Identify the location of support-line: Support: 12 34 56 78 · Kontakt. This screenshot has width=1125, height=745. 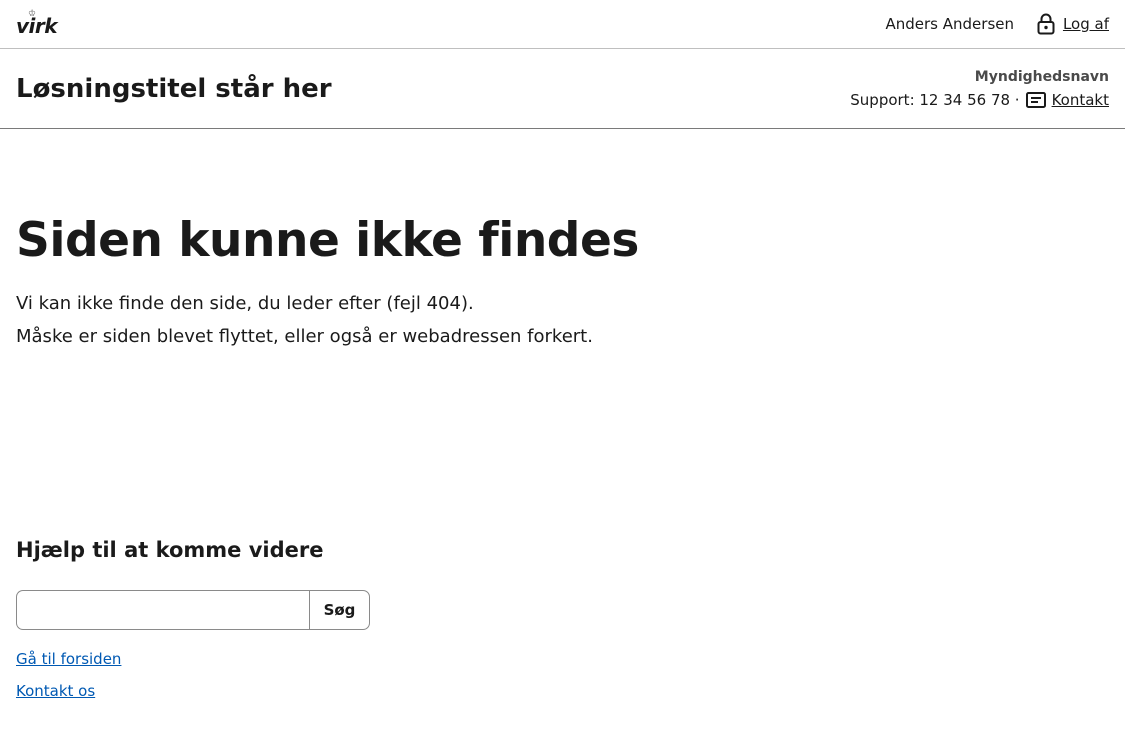
(979, 100).